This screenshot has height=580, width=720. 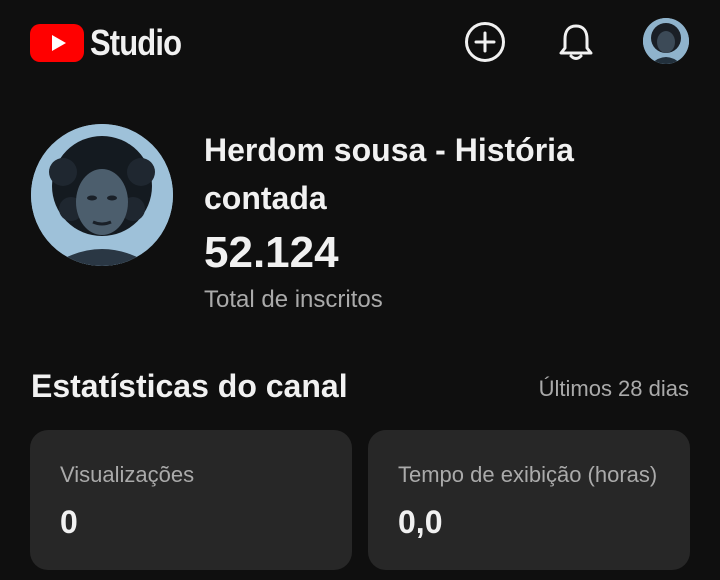 What do you see at coordinates (528, 474) in the screenshot?
I see `watch-time-label: Tempo de exibição (horas)` at bounding box center [528, 474].